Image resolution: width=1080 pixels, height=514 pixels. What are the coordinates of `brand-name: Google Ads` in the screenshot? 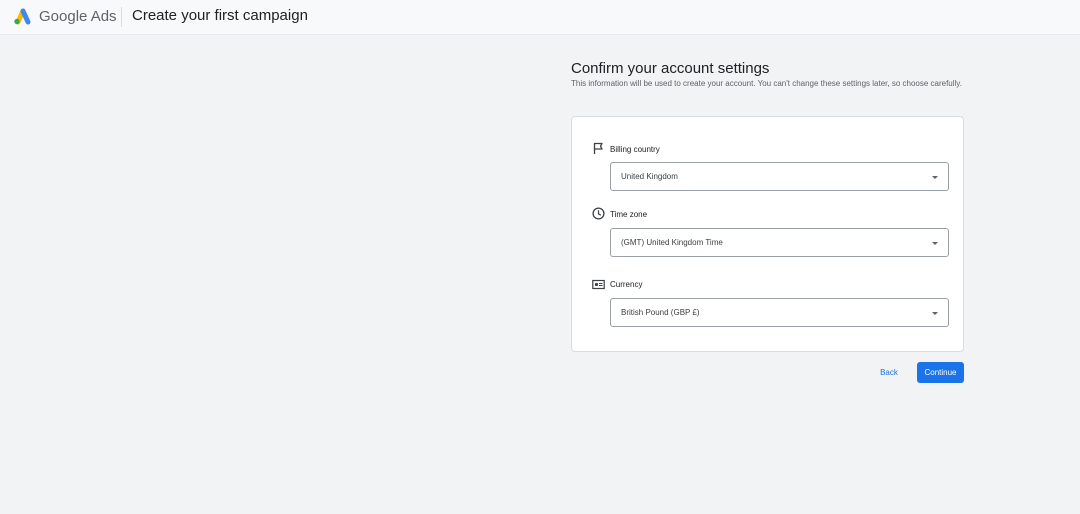 It's located at (78, 16).